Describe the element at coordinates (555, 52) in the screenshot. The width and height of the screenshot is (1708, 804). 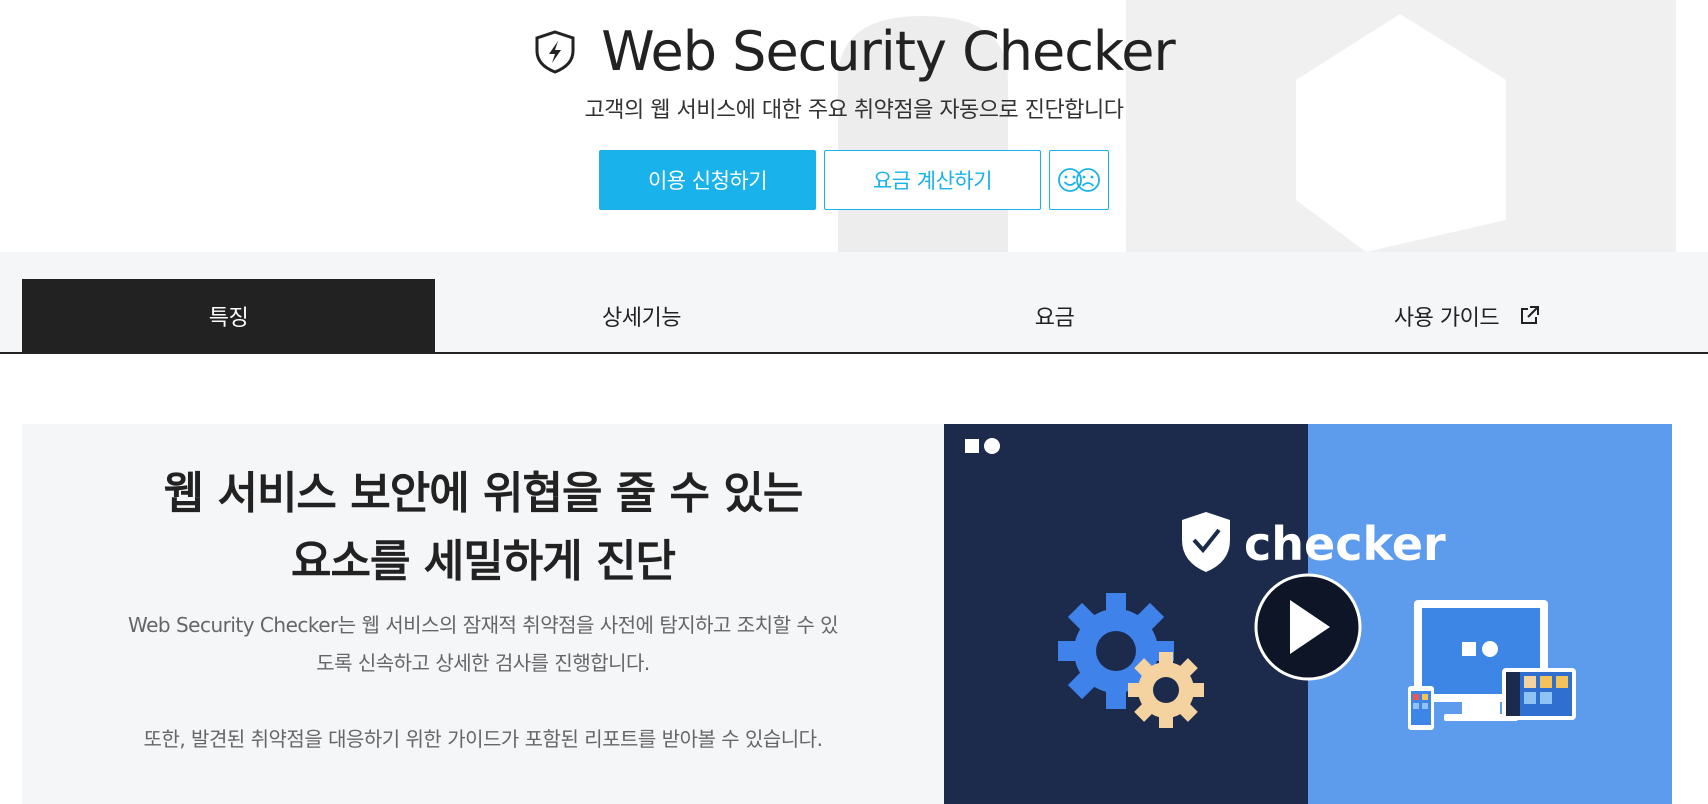
I see `shield-lightning-icon` at that location.